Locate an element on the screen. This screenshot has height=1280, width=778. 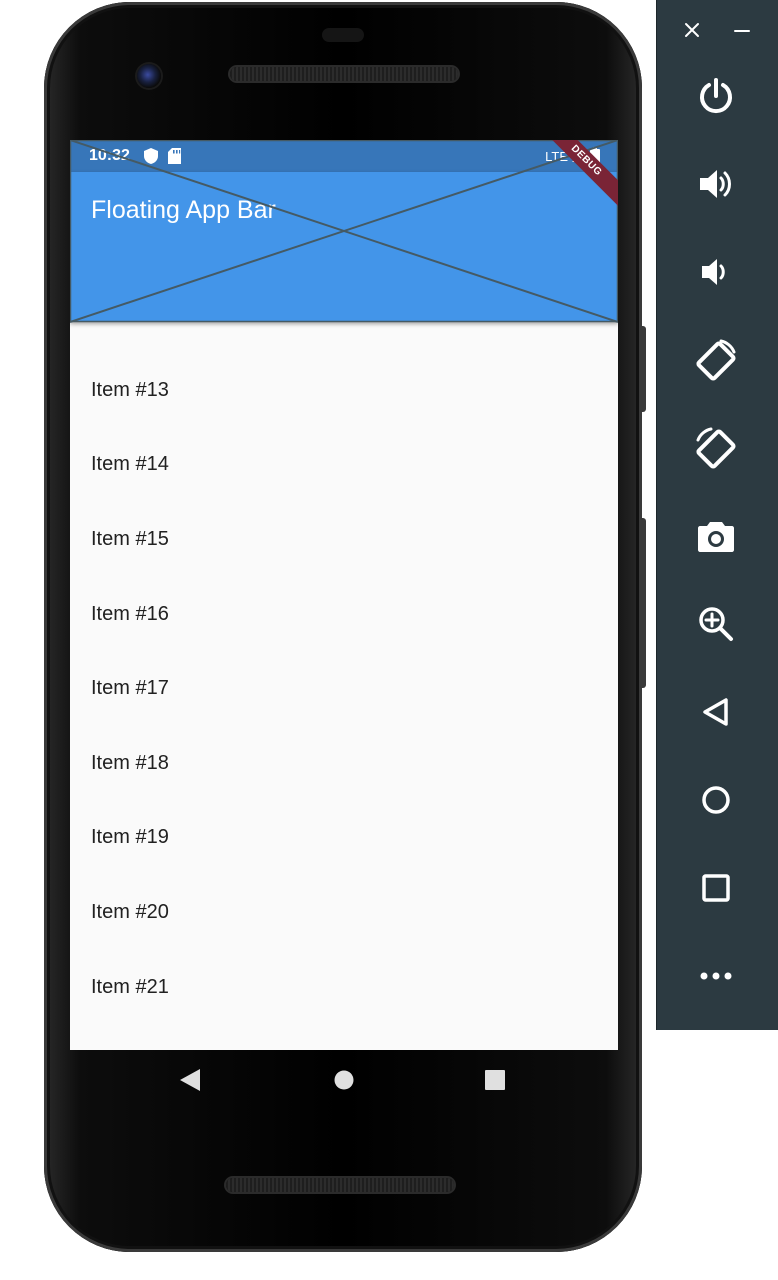
more-button is located at coordinates (716, 976).